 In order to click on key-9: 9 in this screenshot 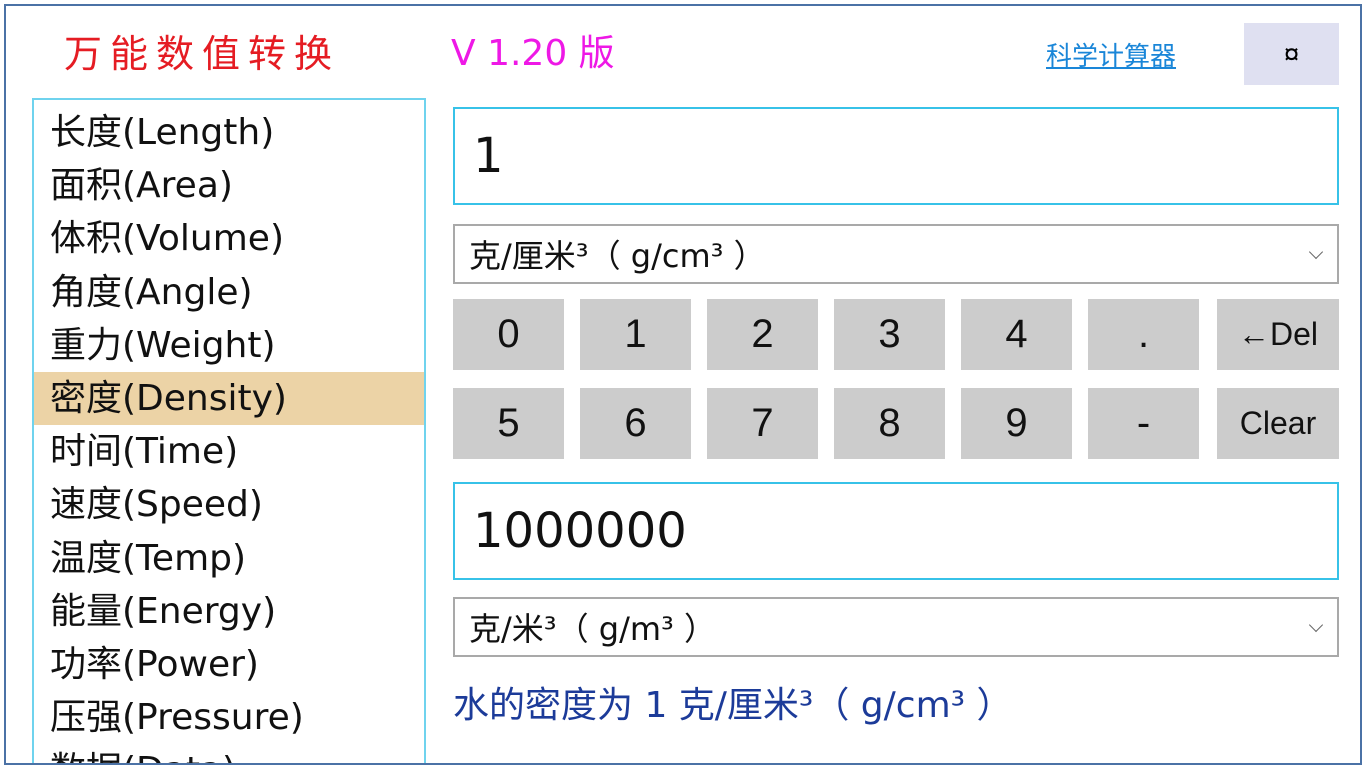, I will do `click(1016, 423)`.